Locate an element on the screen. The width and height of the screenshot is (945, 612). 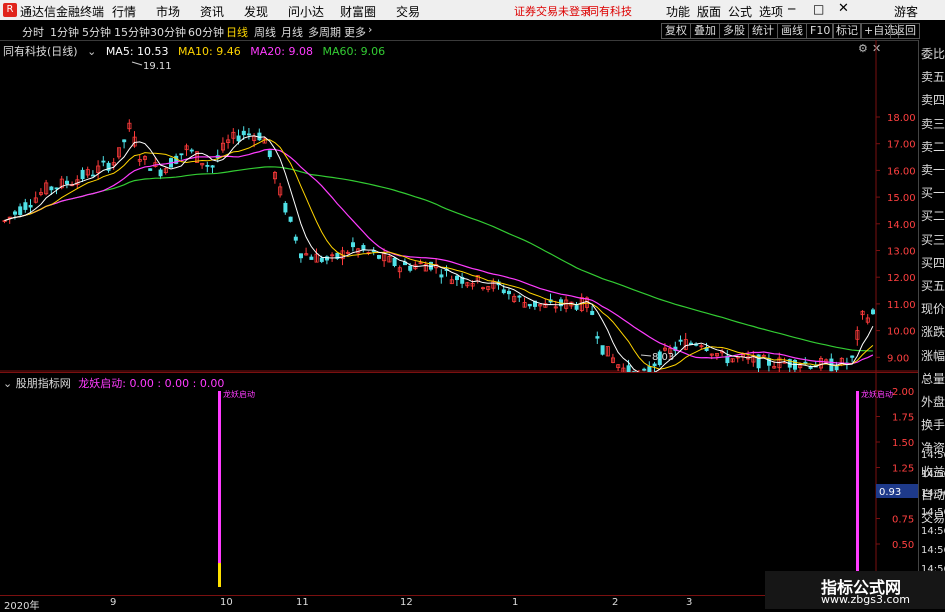
period-monthly: 月线 is located at coordinates (292, 32).